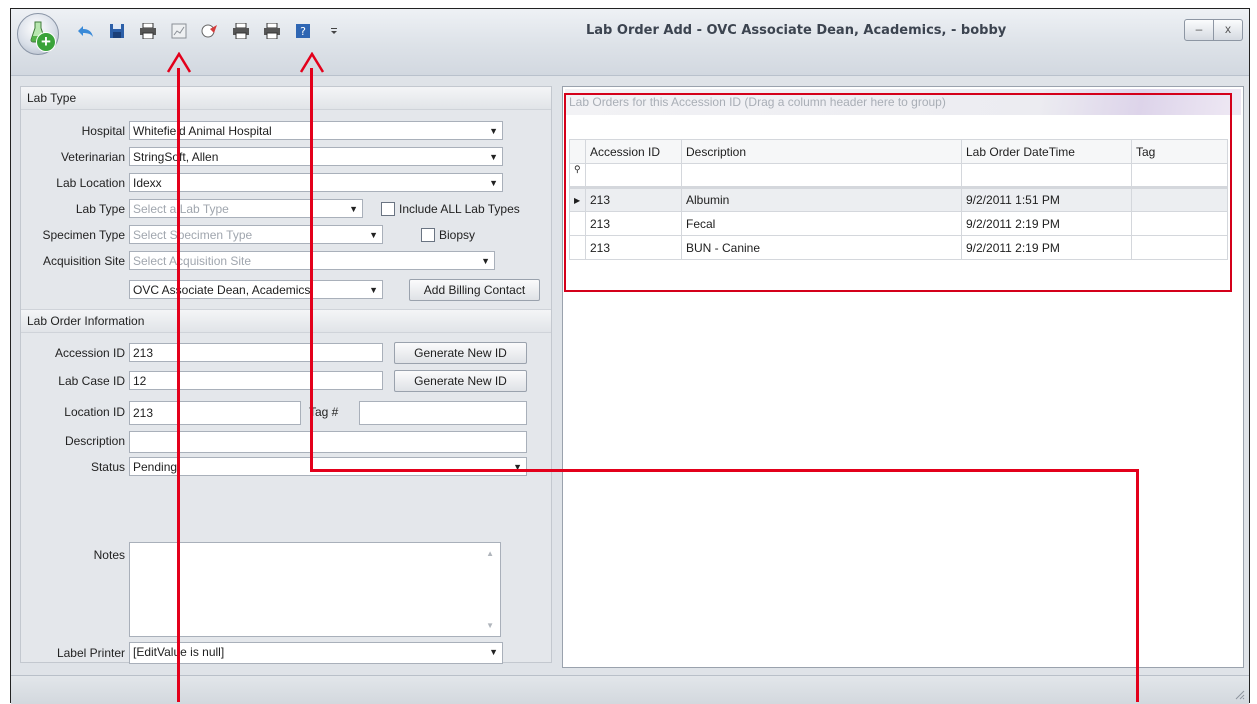 This screenshot has height=704, width=1257. Describe the element at coordinates (90, 183) in the screenshot. I see `lab-location-label: Lab Location` at that location.